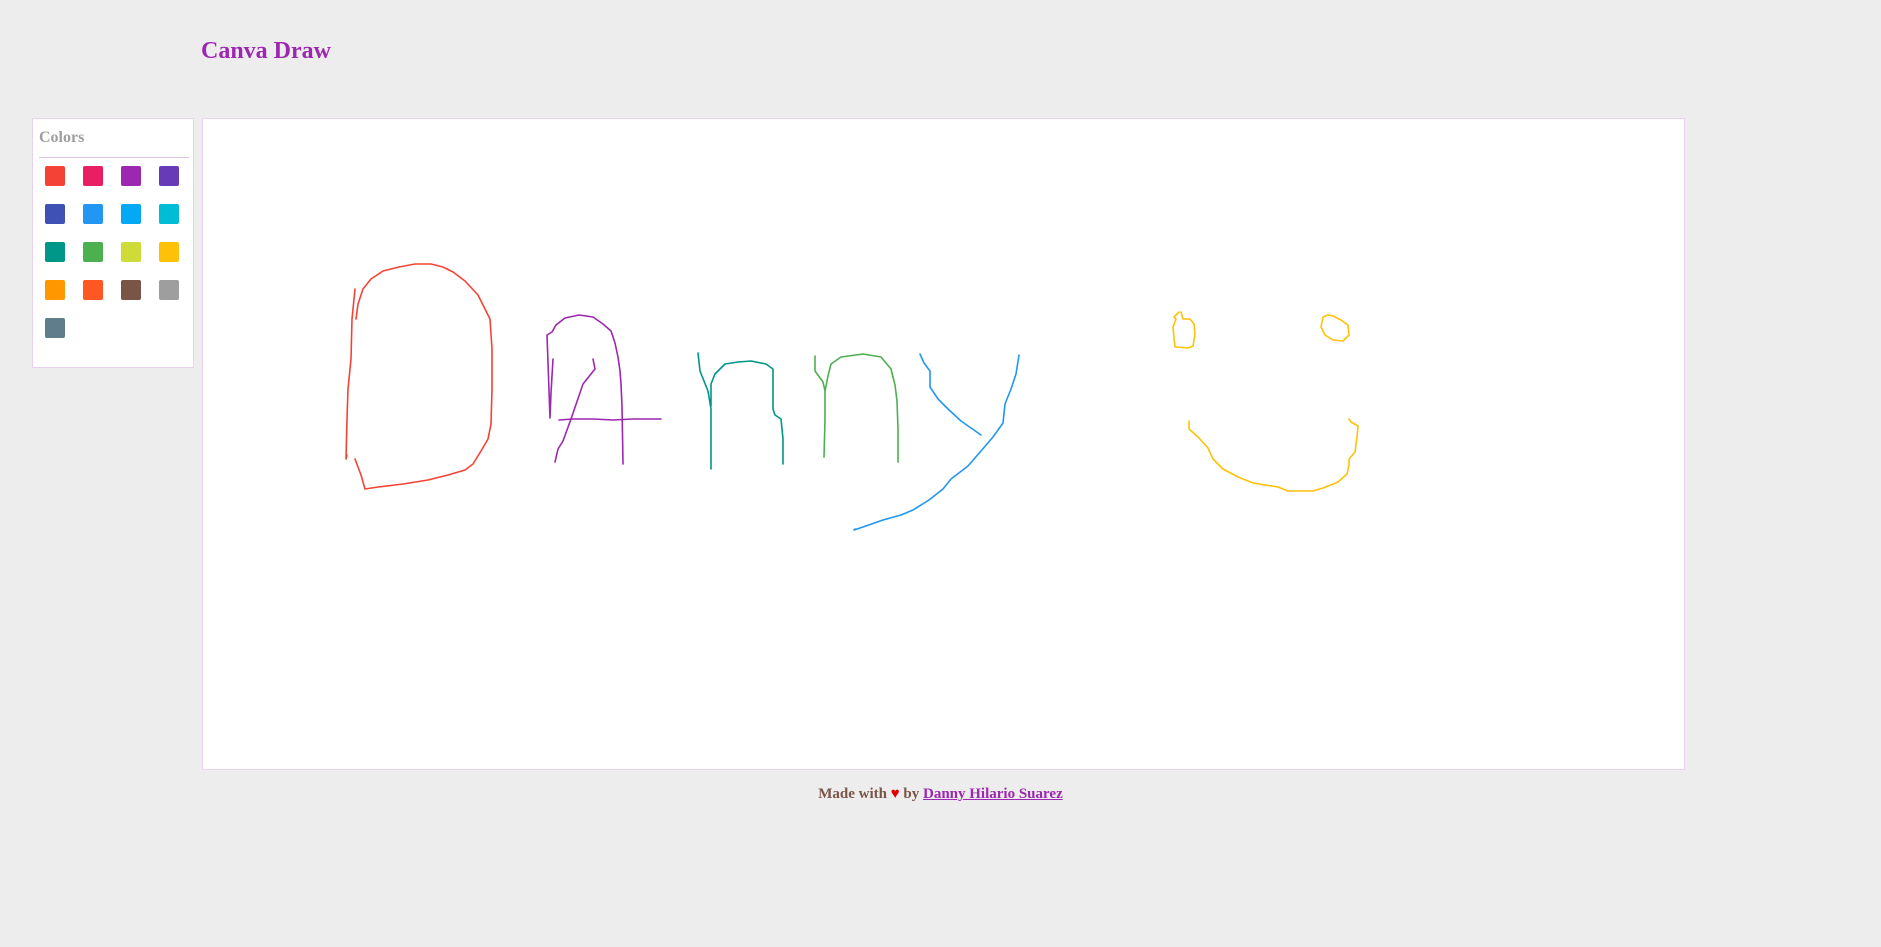  I want to click on letter-n2-stroke, so click(856, 408).